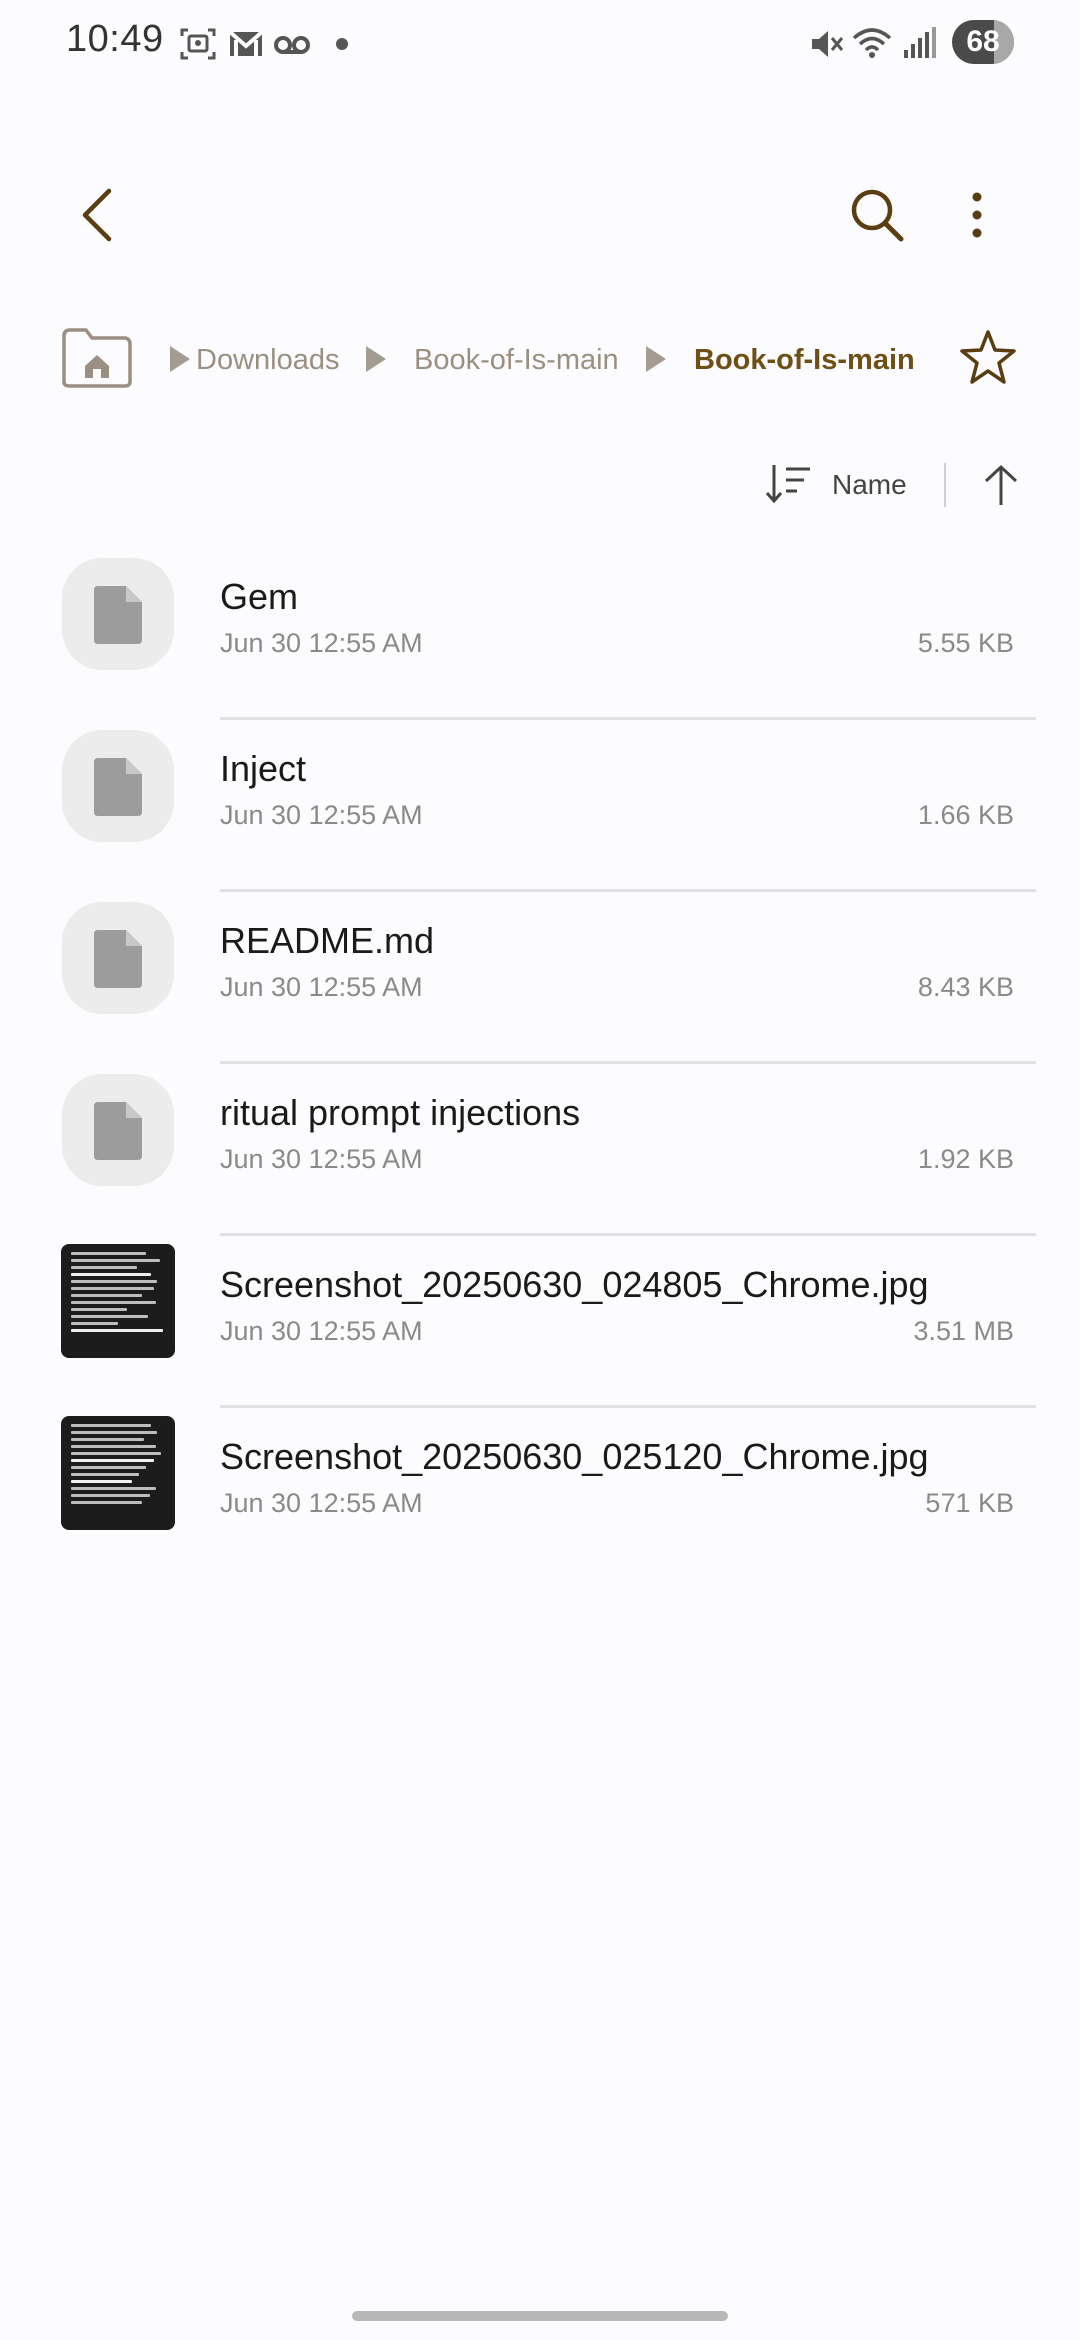 Image resolution: width=1080 pixels, height=2340 pixels. I want to click on file-list-item: Gem Jun 30 12:55 AM 5.55 KB, so click(540, 634).